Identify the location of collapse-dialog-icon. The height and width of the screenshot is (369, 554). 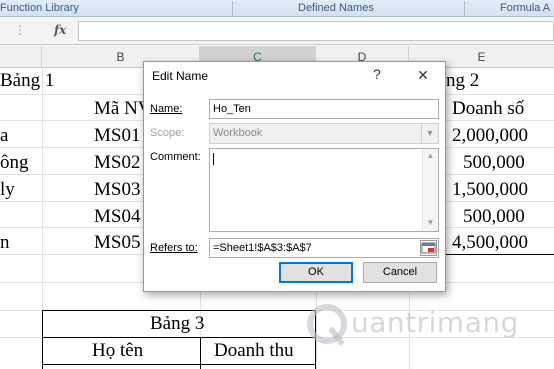
(428, 248).